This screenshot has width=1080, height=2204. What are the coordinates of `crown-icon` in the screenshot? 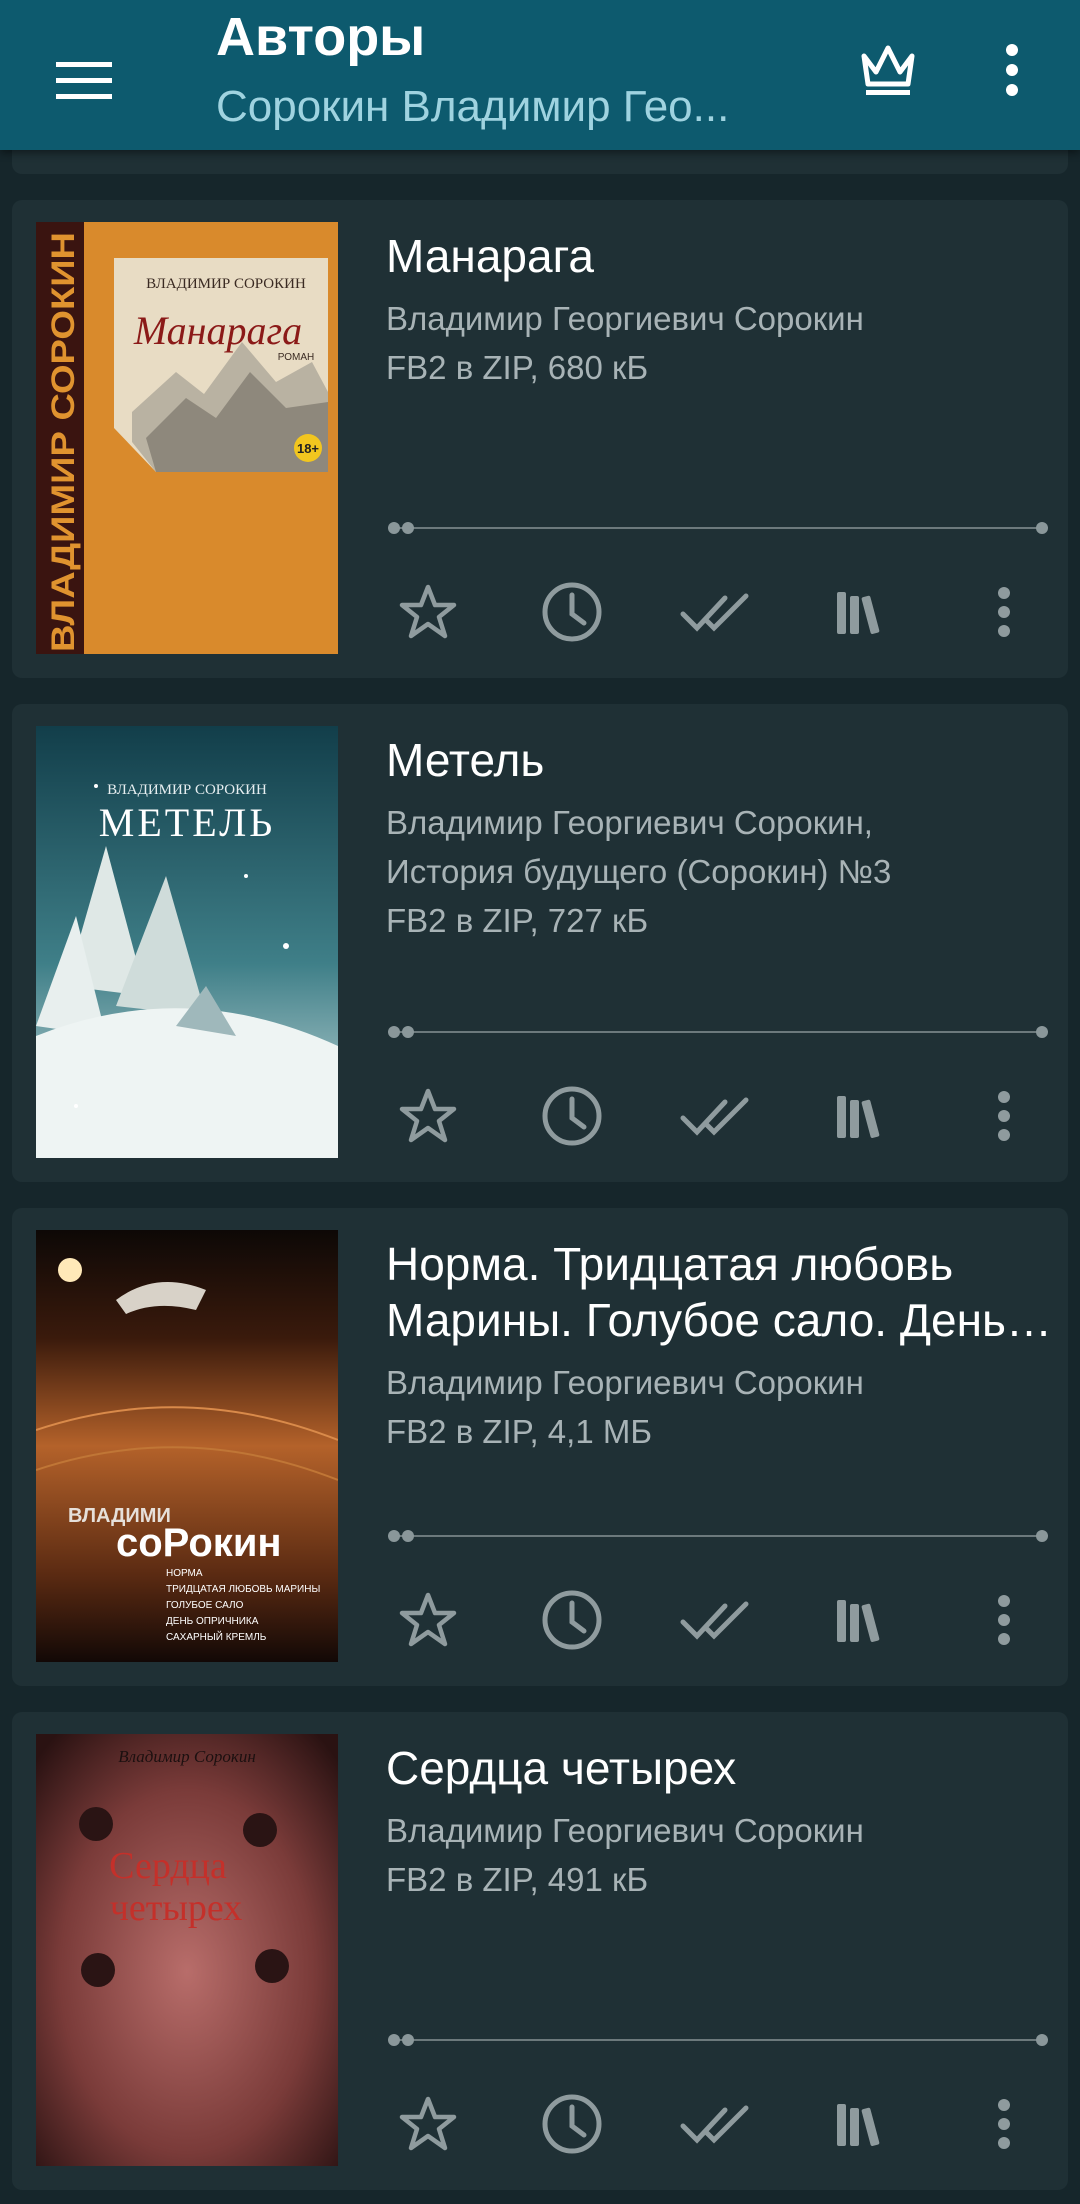 It's located at (888, 70).